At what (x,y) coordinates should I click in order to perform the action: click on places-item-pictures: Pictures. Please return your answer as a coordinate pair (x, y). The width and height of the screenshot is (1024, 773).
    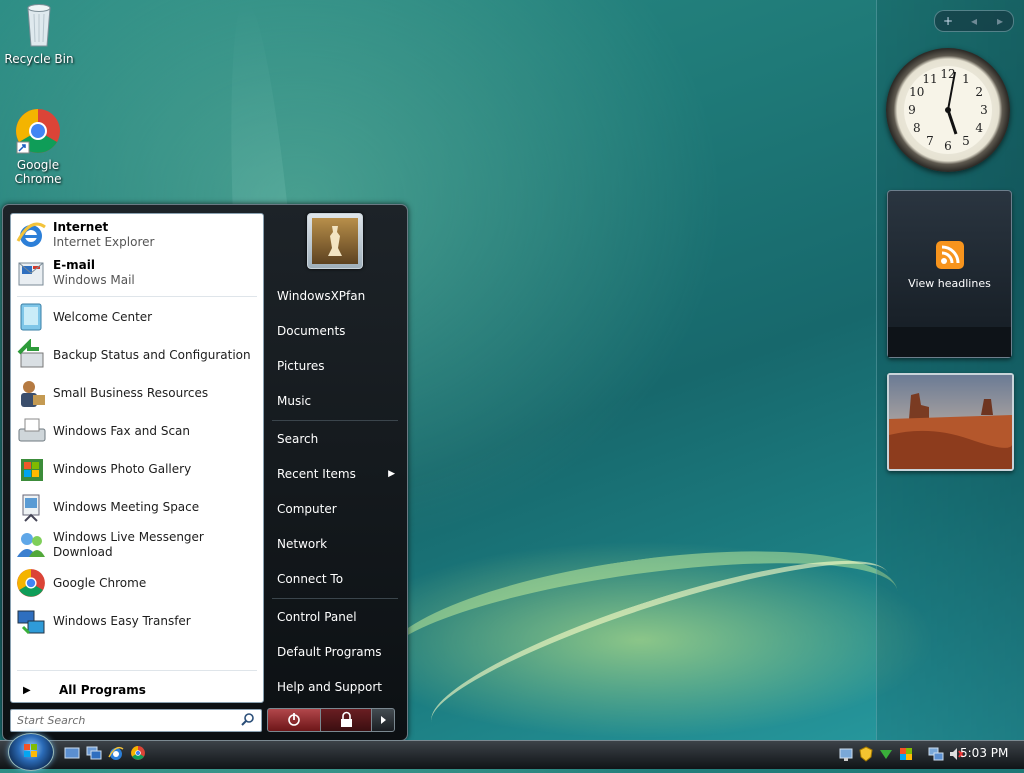
    Looking at the image, I should click on (339, 366).